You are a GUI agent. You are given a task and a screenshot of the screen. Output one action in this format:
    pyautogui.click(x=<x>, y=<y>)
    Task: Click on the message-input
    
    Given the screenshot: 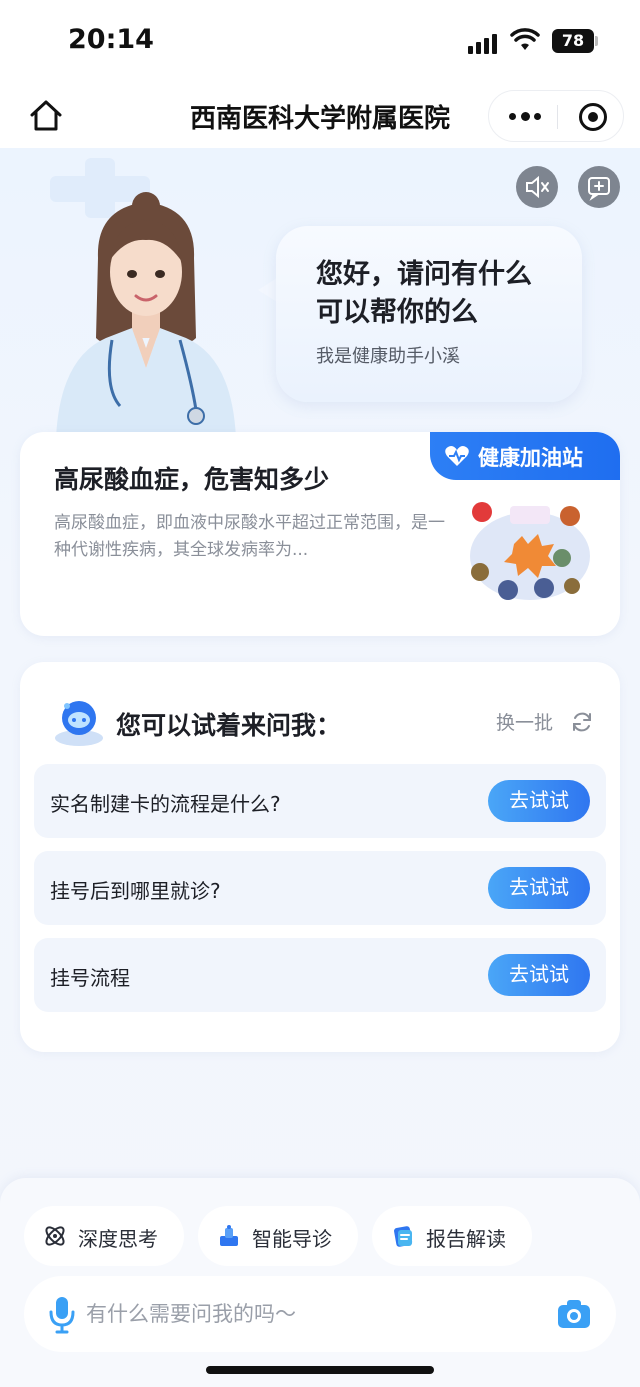 What is the action you would take?
    pyautogui.click(x=311, y=1314)
    